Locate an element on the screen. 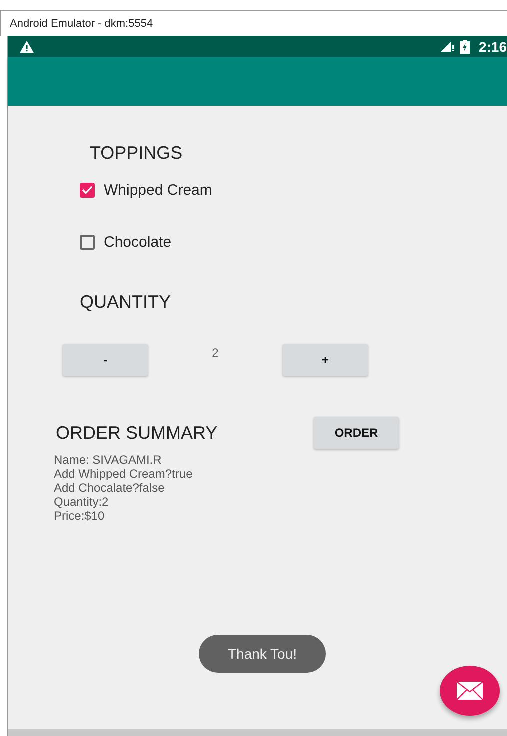  section-heading: TOPPINGS is located at coordinates (137, 153).